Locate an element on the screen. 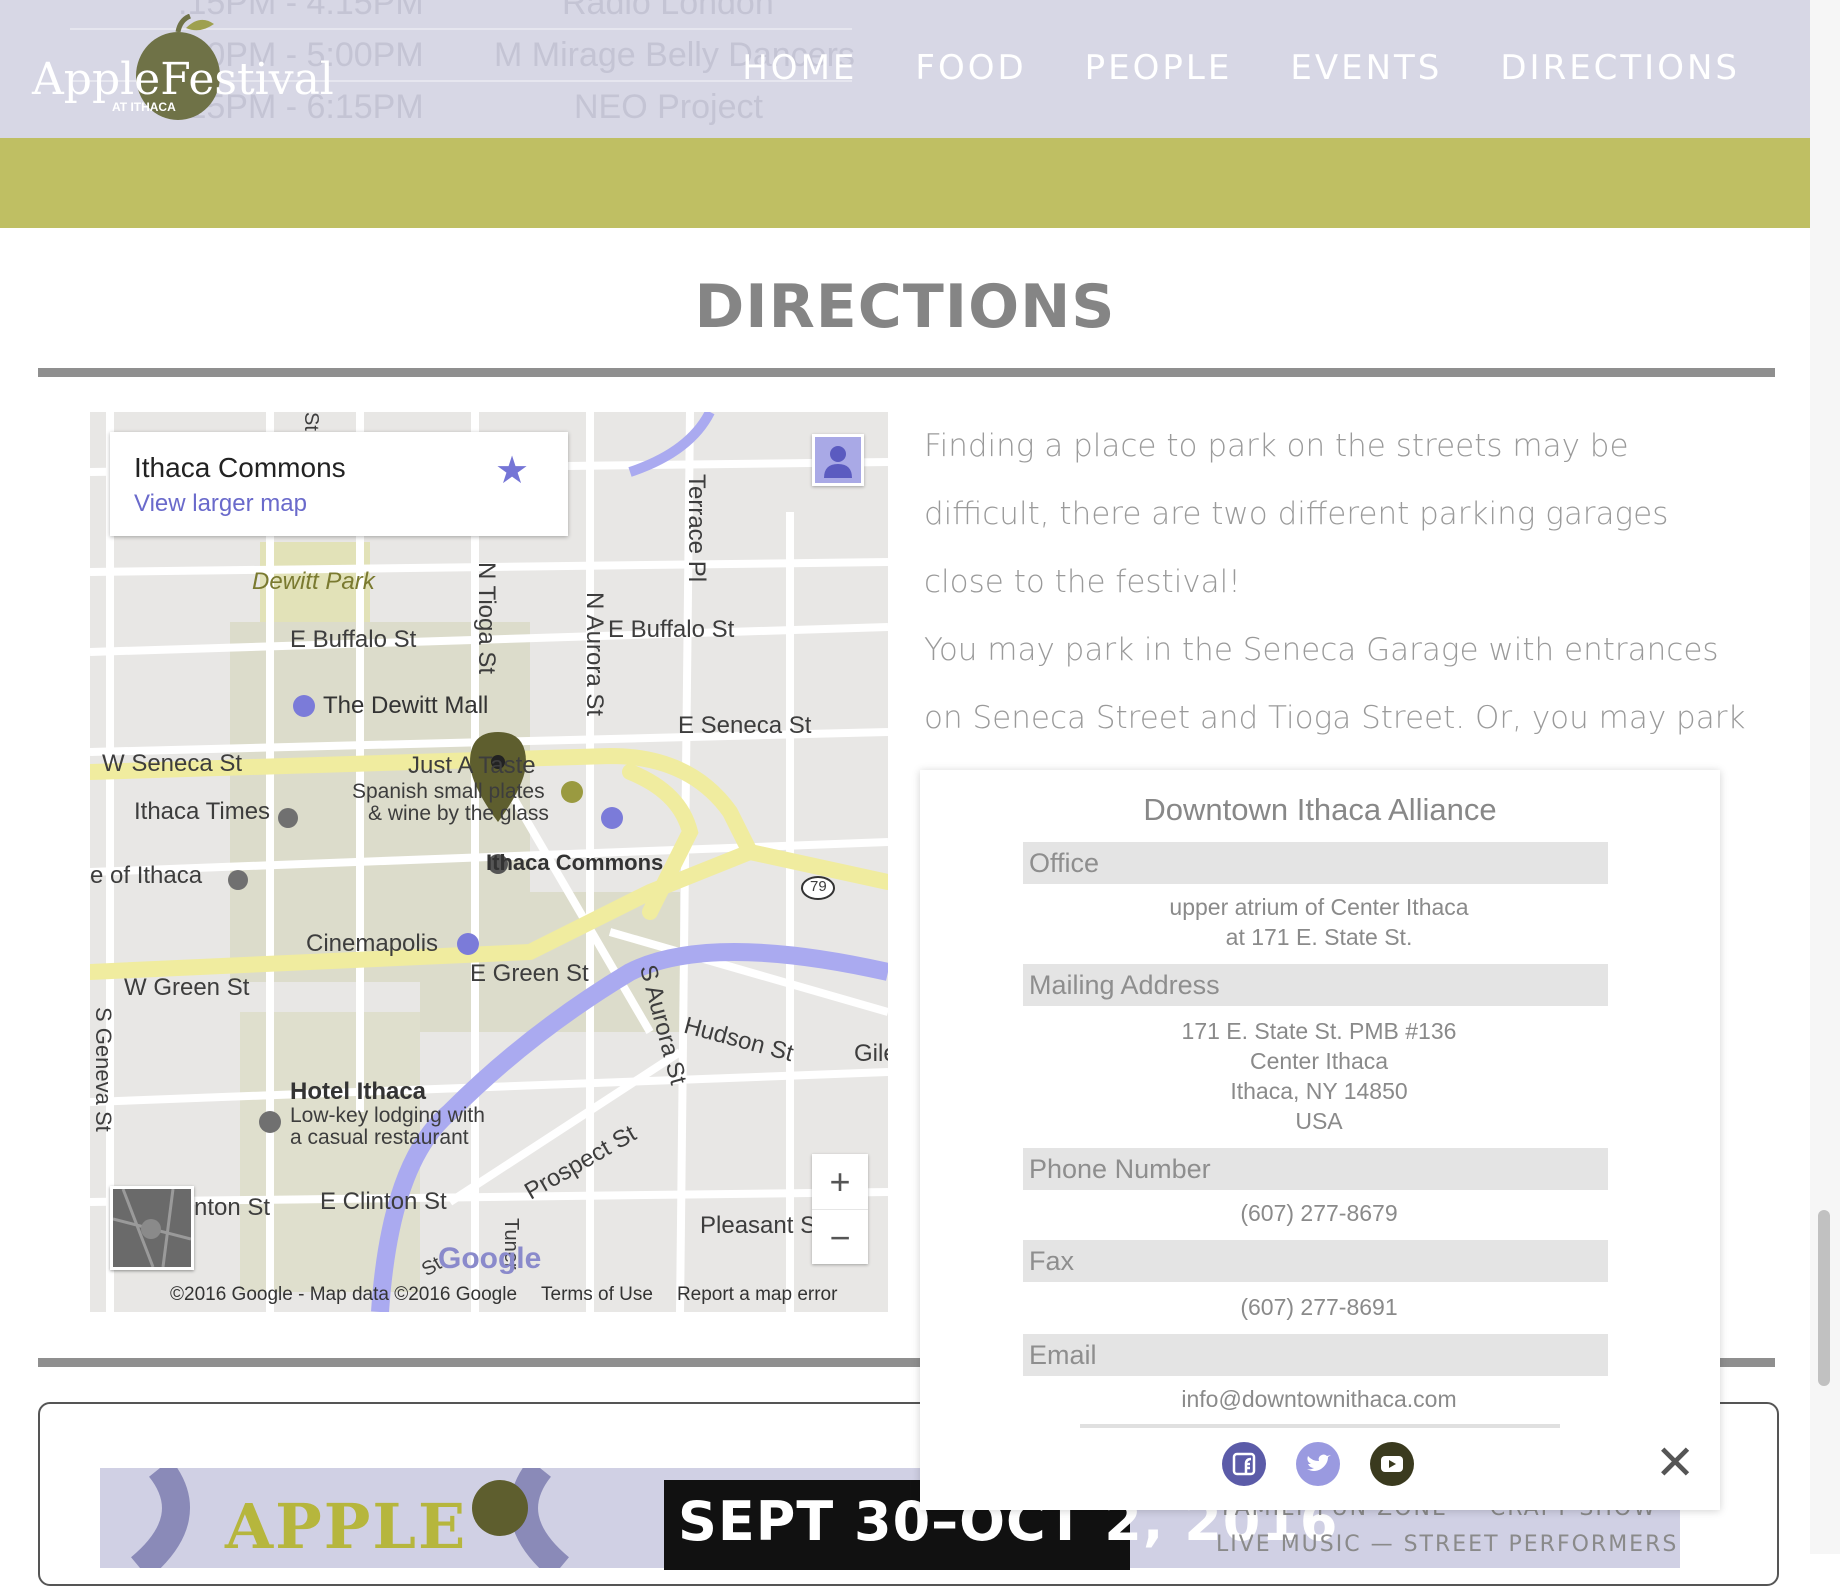  map-label-taste-desc-1: Spanish small plates is located at coordinates (448, 791).